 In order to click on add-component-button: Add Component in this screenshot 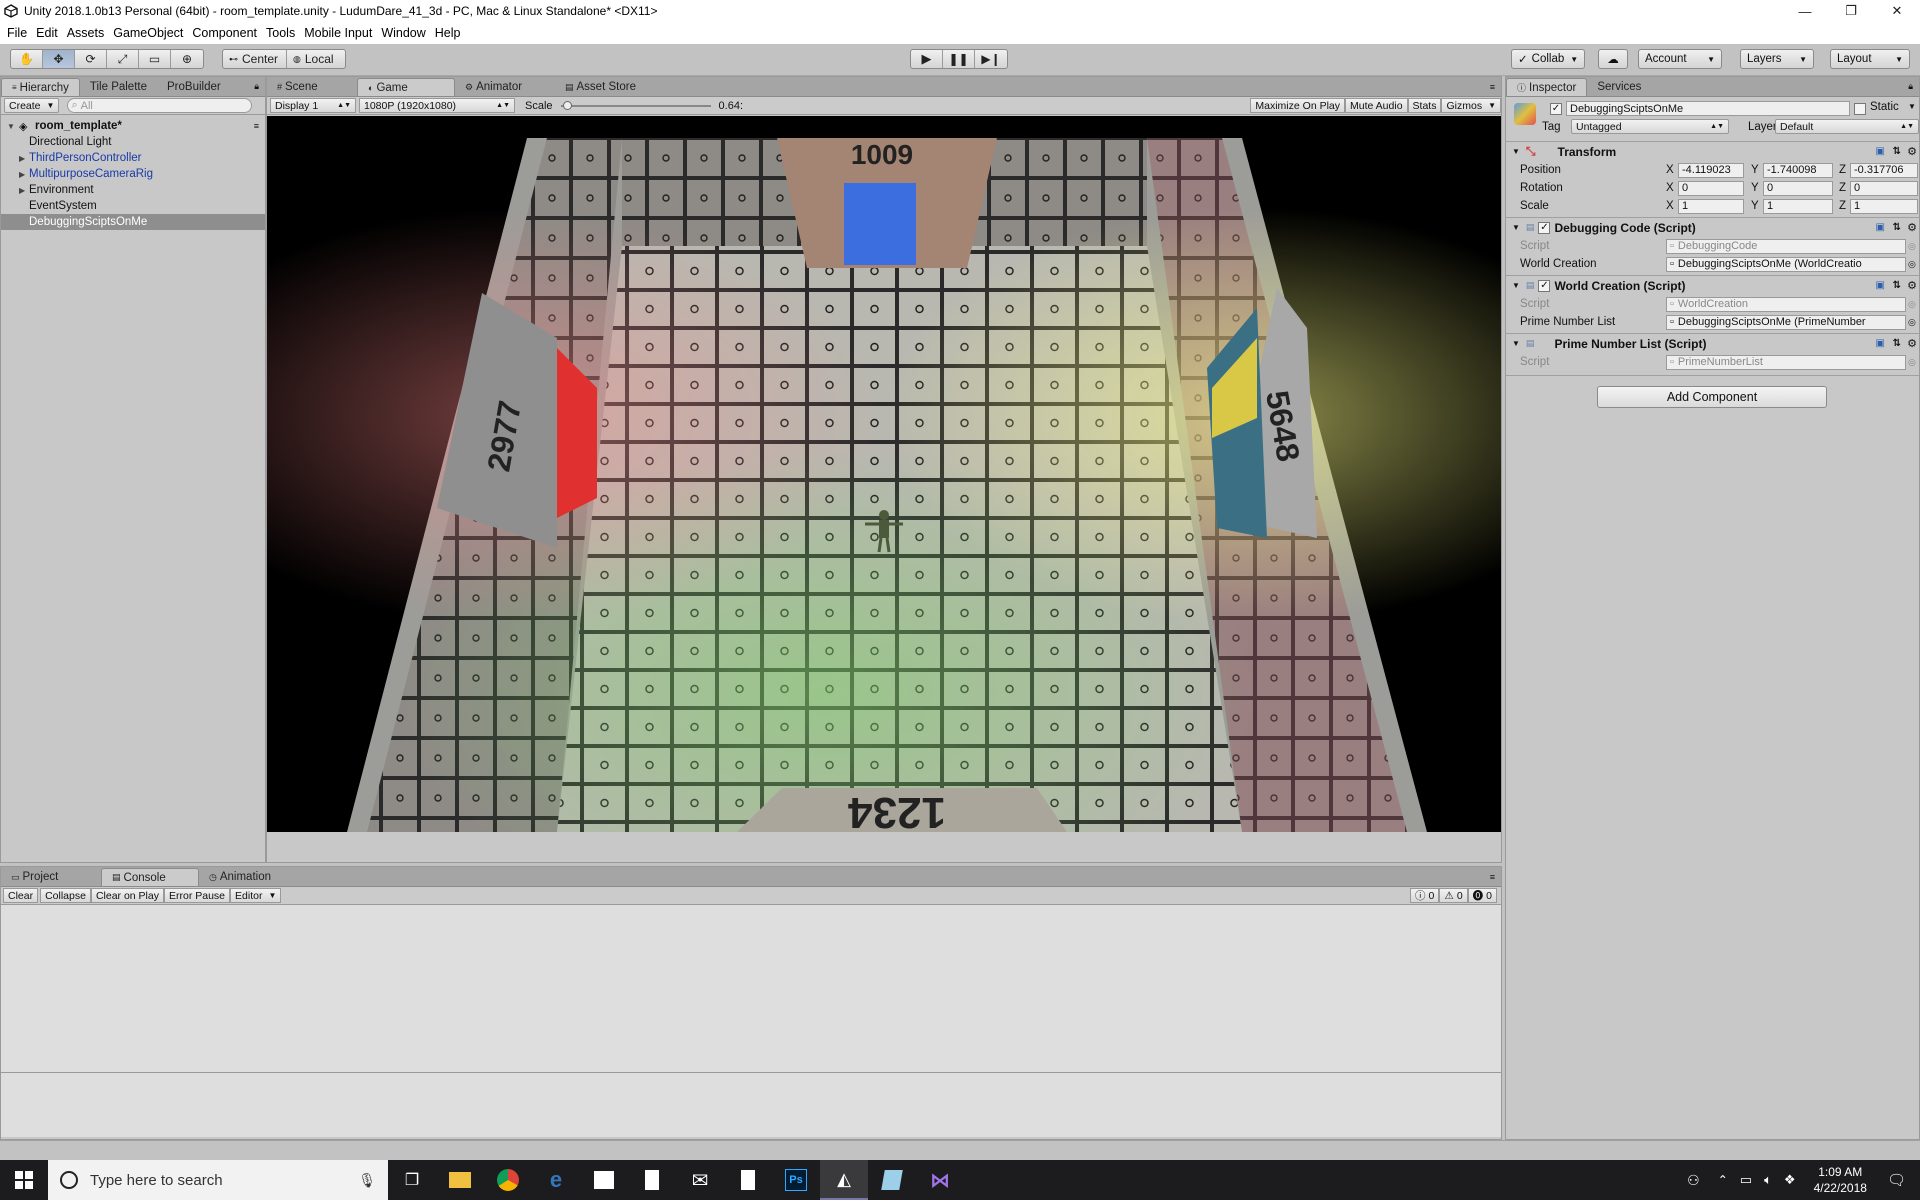, I will do `click(1712, 397)`.